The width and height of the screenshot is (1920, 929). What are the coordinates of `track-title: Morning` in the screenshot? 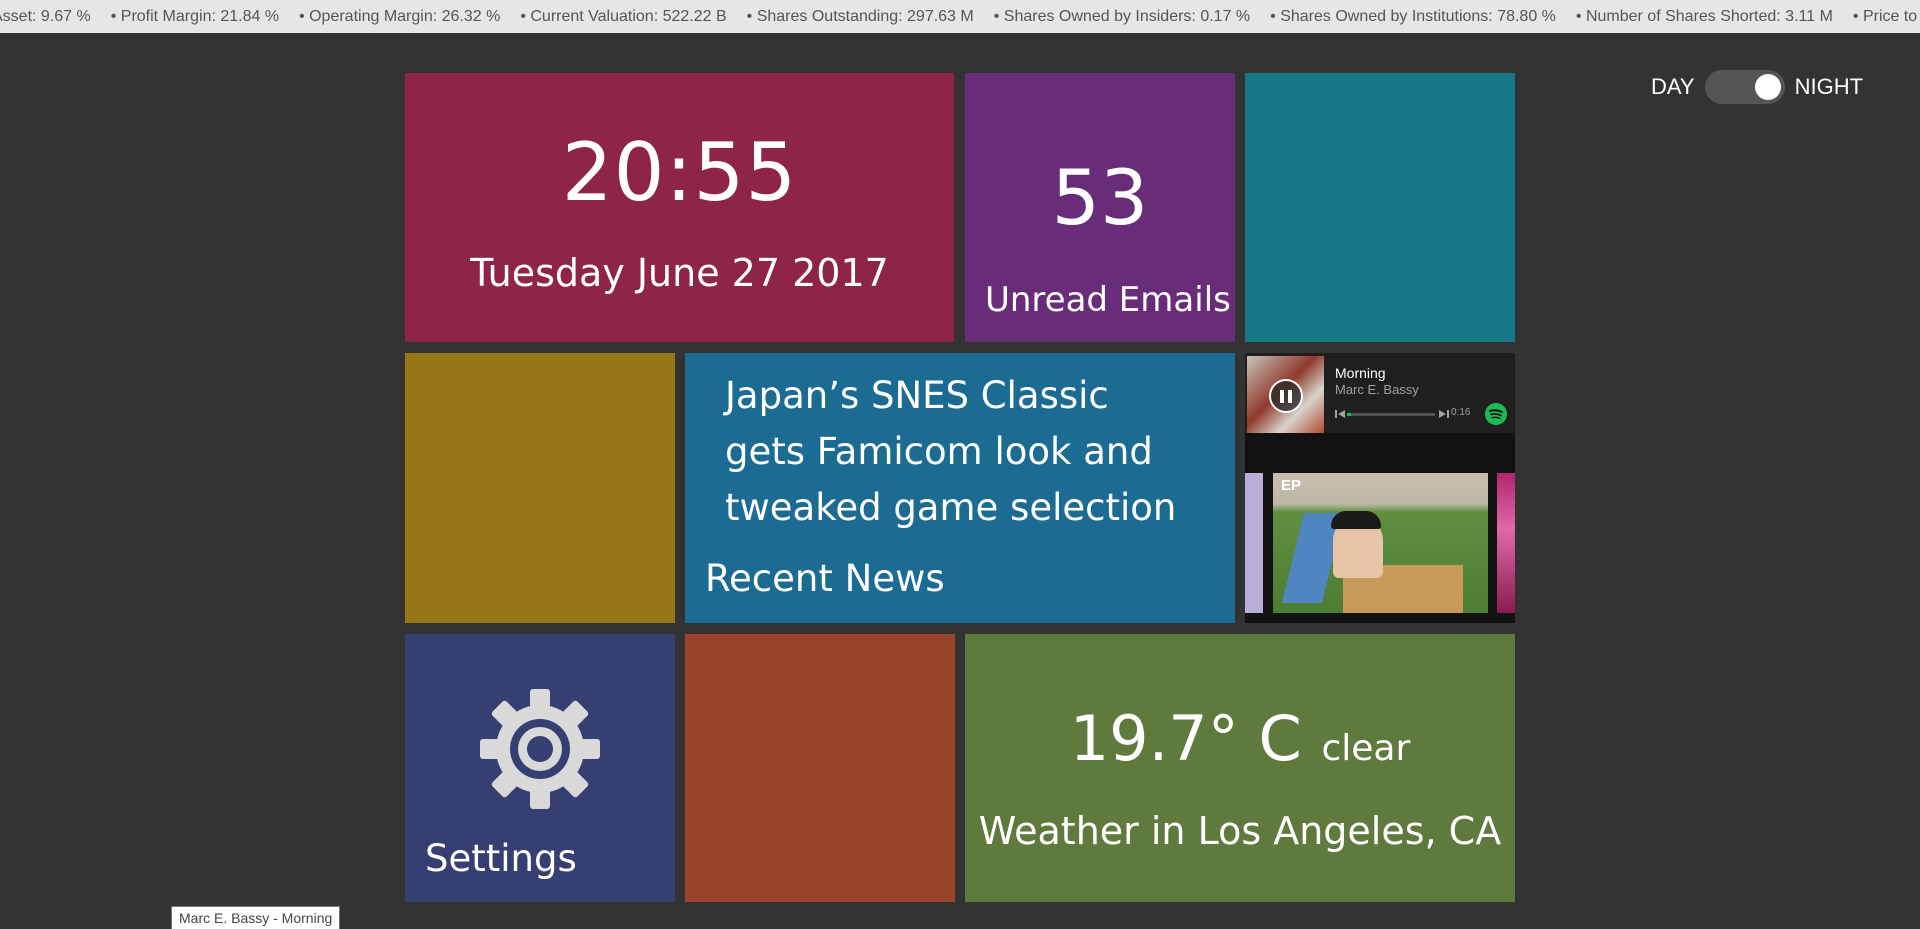 It's located at (1360, 373).